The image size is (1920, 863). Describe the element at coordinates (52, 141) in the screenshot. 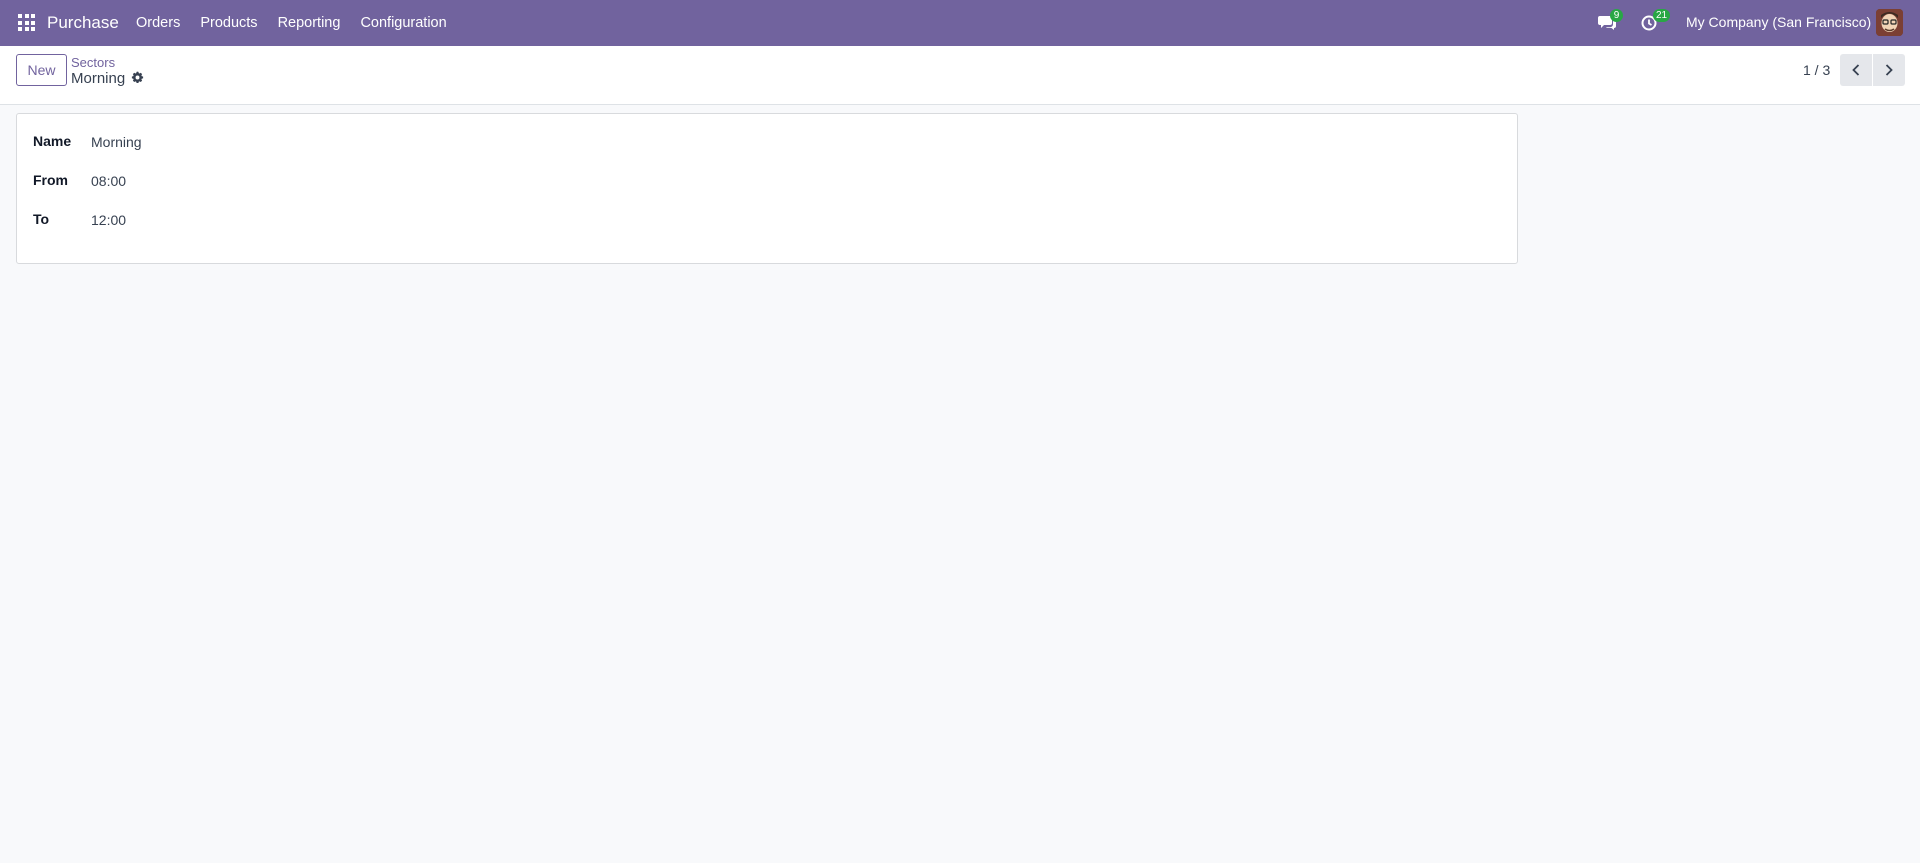

I see `name-label: Name` at that location.